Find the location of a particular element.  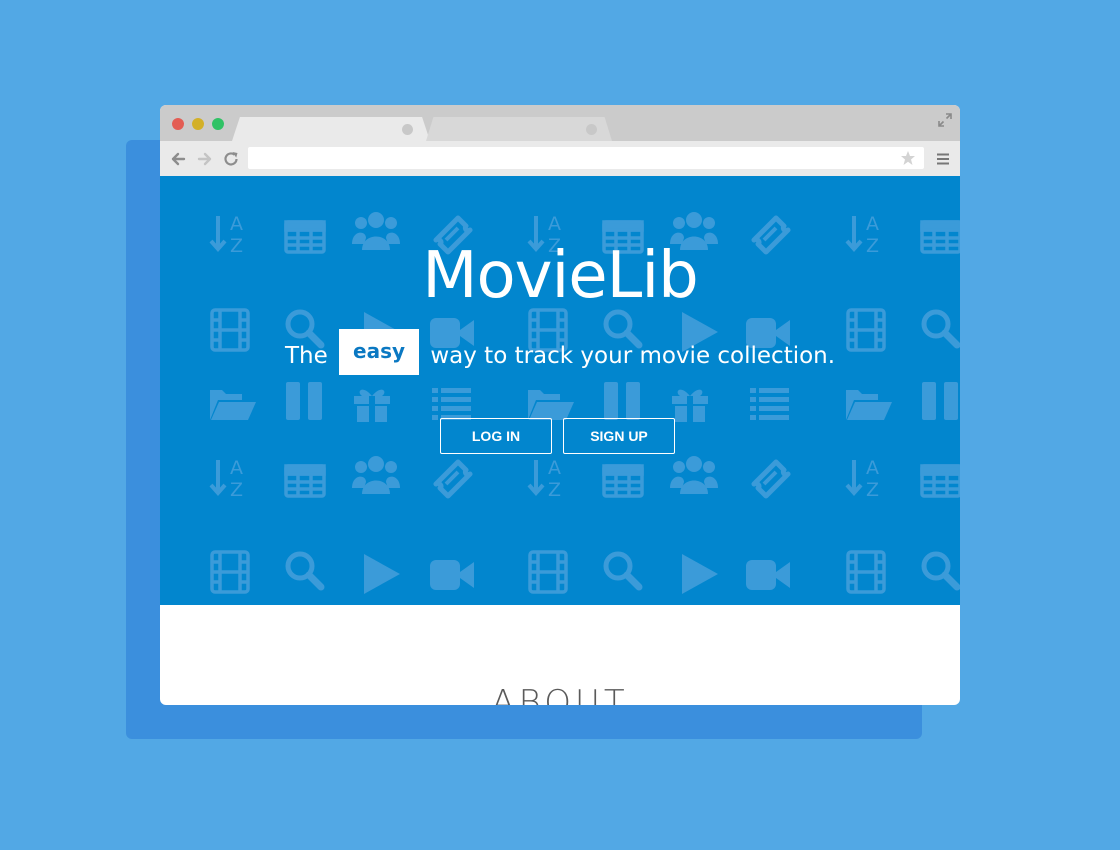

back-arrow-icon is located at coordinates (178, 159).